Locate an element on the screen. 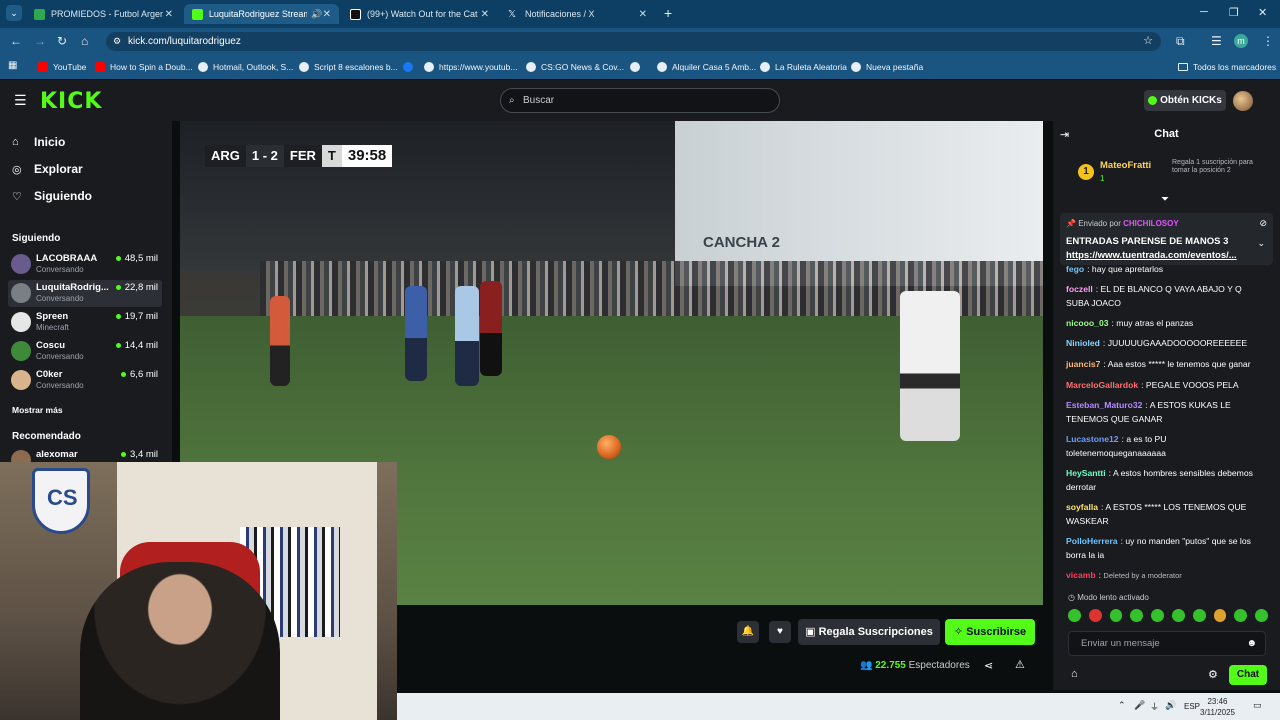 The image size is (1280, 720). extensions-icon: ⧉ is located at coordinates (1180, 41).